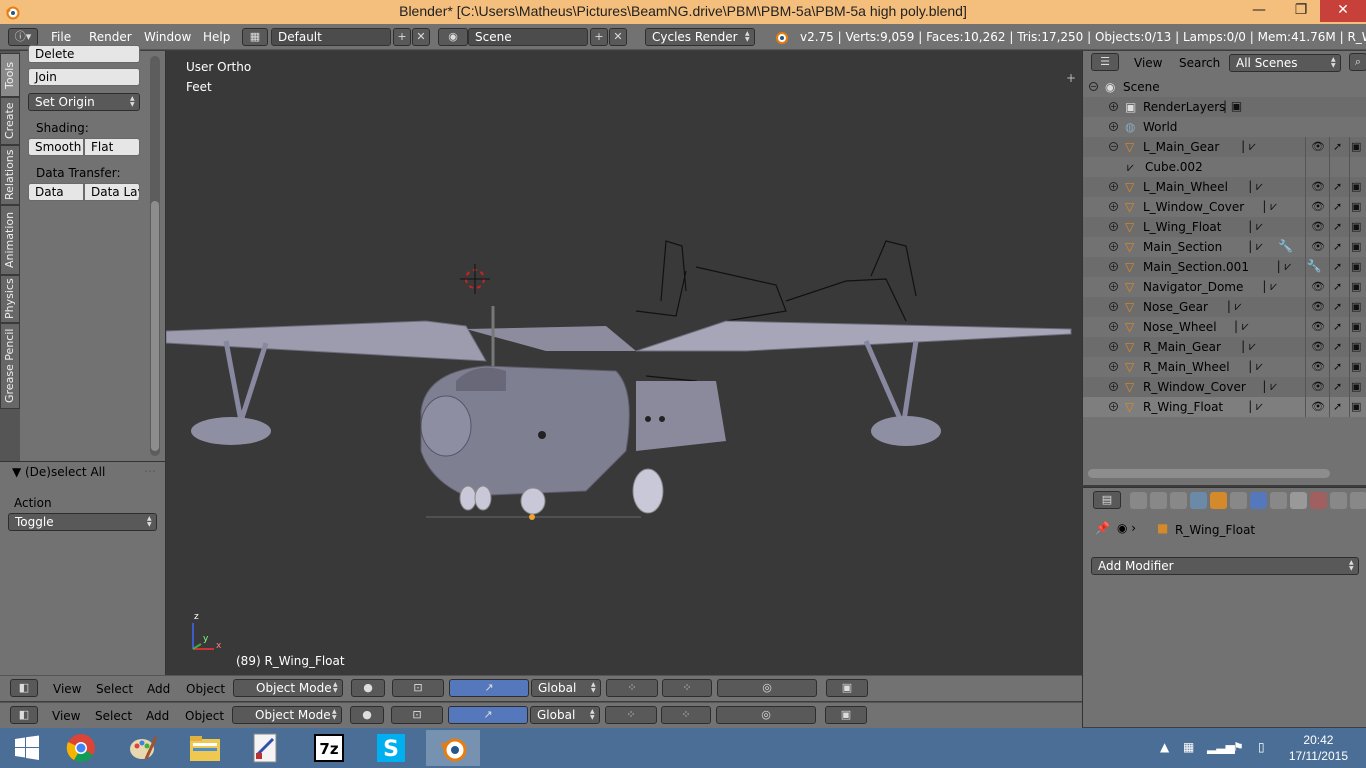 This screenshot has width=1366, height=768. I want to click on footer2-render-icon: ▣, so click(846, 715).